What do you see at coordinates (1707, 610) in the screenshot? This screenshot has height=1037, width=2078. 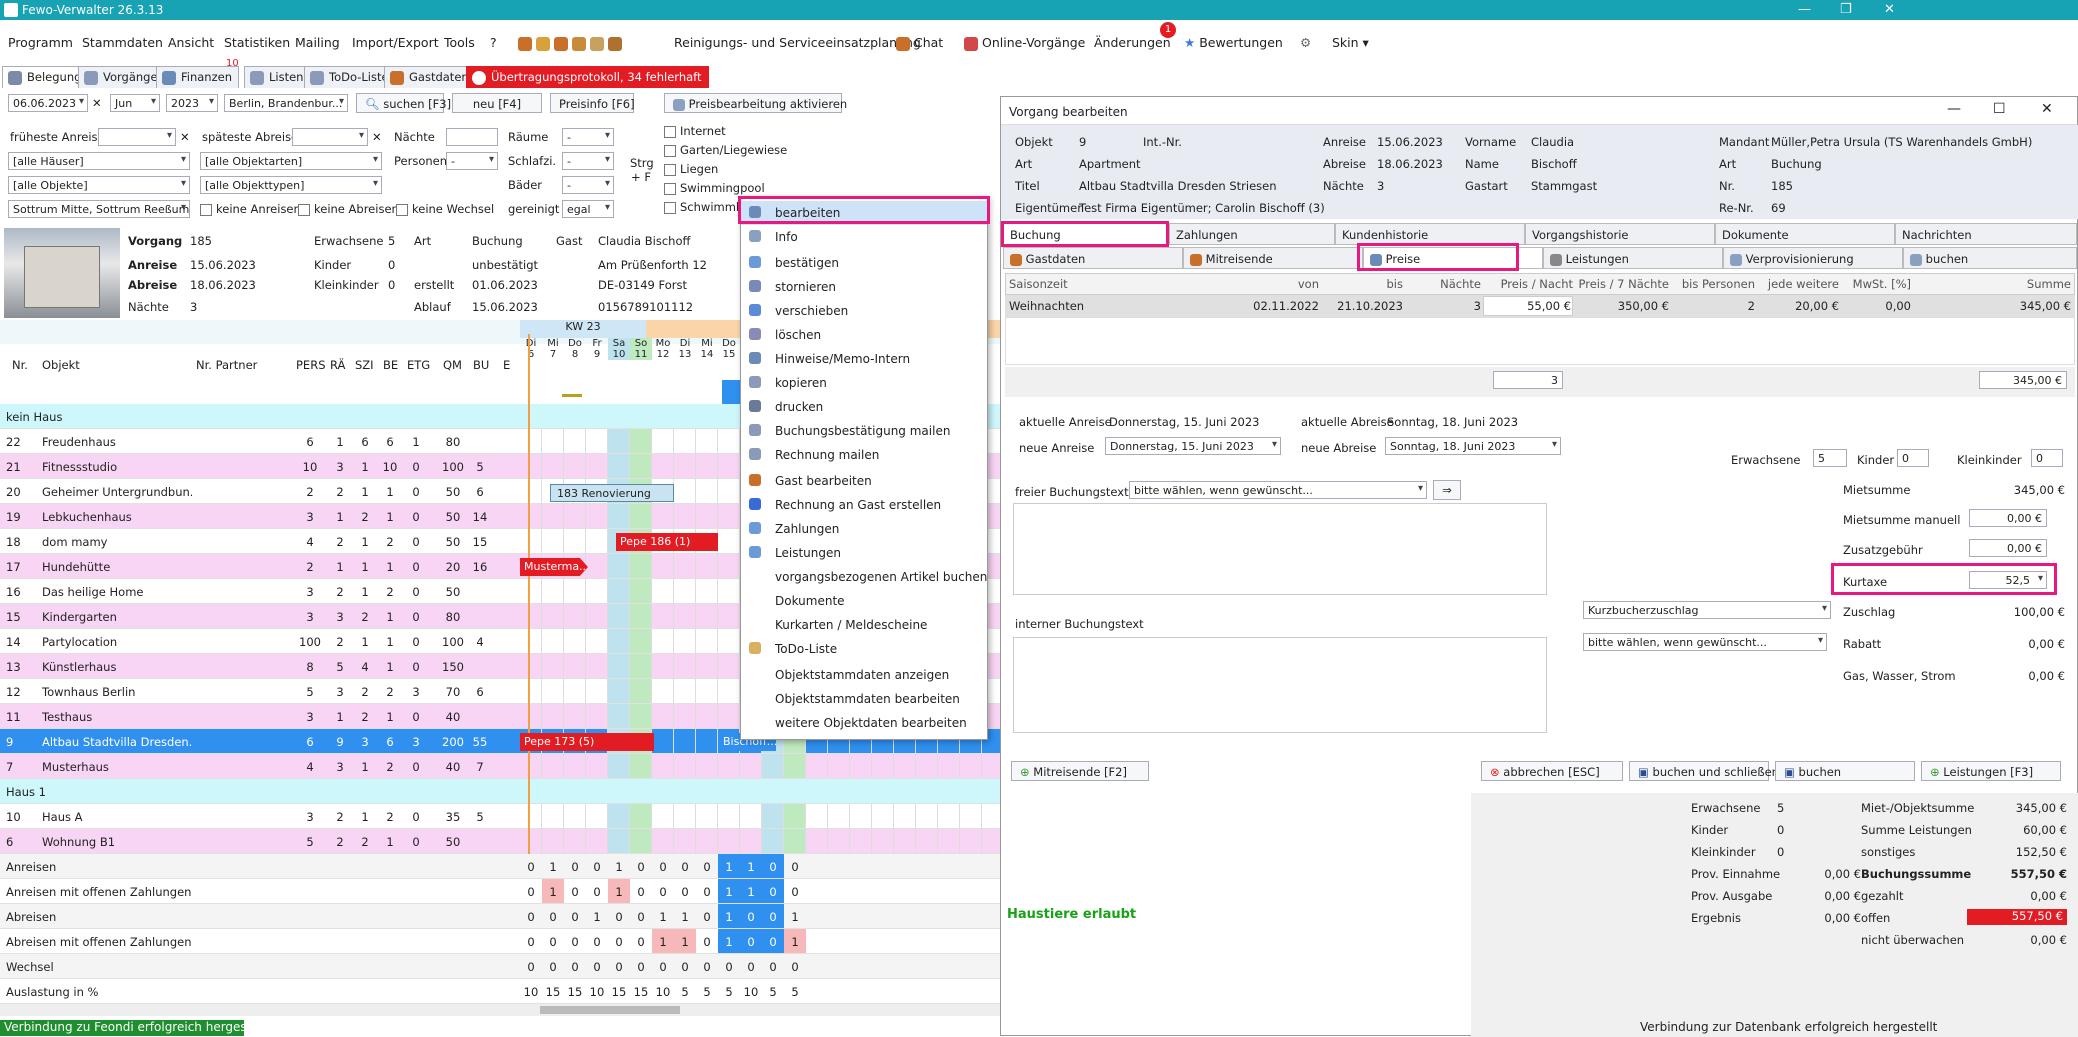 I see `kurzbucher-select: Kurzbucherzuschlag` at bounding box center [1707, 610].